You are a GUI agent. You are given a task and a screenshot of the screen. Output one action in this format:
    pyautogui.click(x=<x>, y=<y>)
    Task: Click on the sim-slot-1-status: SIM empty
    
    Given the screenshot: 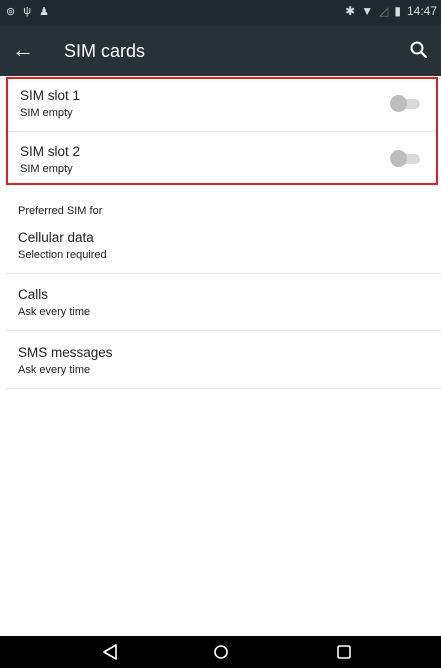 What is the action you would take?
    pyautogui.click(x=46, y=113)
    